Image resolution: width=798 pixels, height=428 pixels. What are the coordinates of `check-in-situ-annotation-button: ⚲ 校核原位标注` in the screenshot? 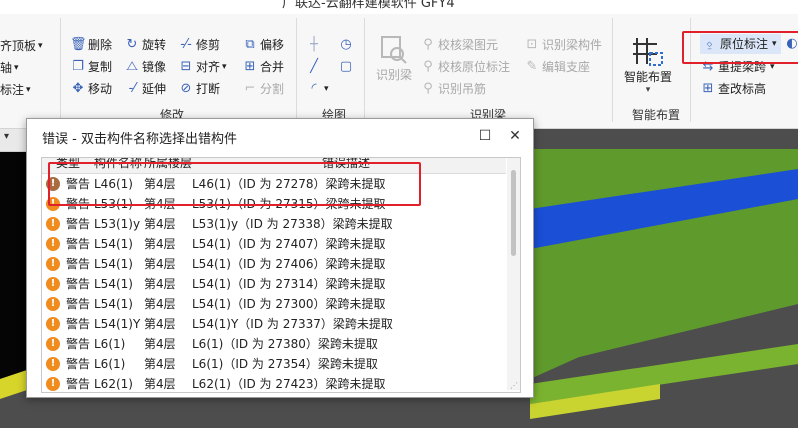 It's located at (465, 67).